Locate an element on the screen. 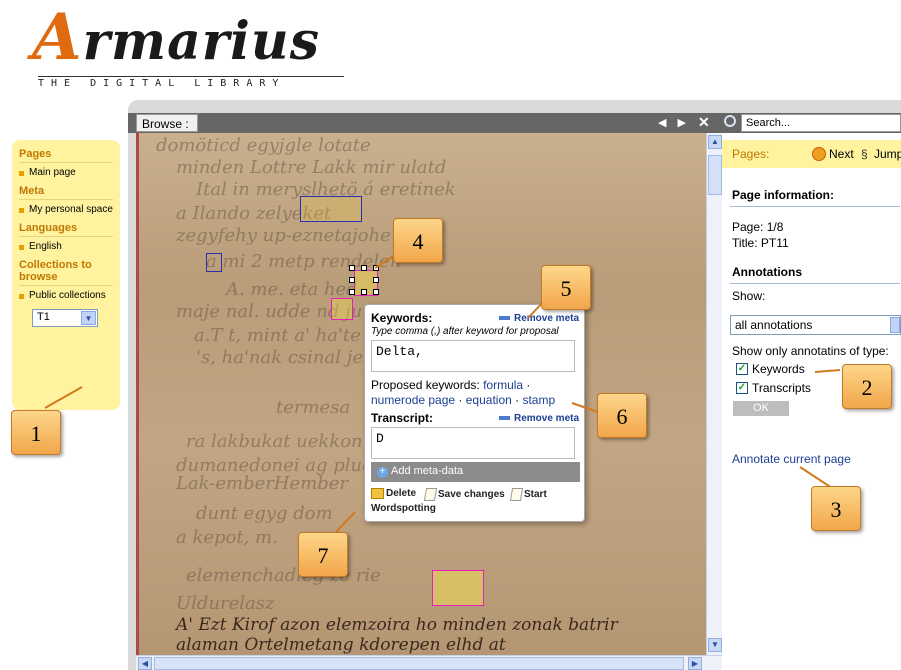 This screenshot has height=670, width=901. manuscript-line: a kepot, m. is located at coordinates (227, 537).